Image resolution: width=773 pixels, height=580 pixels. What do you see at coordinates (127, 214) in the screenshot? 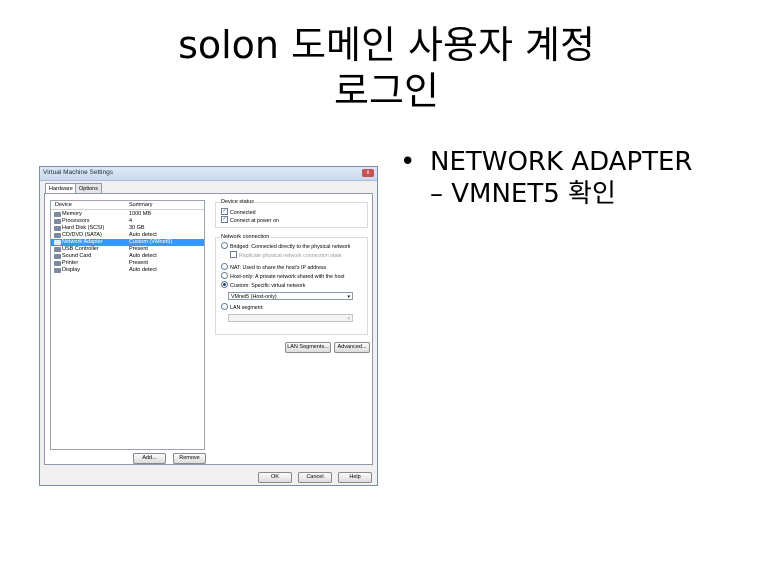
I see `device-row-memory: Memory 1000 MB` at bounding box center [127, 214].